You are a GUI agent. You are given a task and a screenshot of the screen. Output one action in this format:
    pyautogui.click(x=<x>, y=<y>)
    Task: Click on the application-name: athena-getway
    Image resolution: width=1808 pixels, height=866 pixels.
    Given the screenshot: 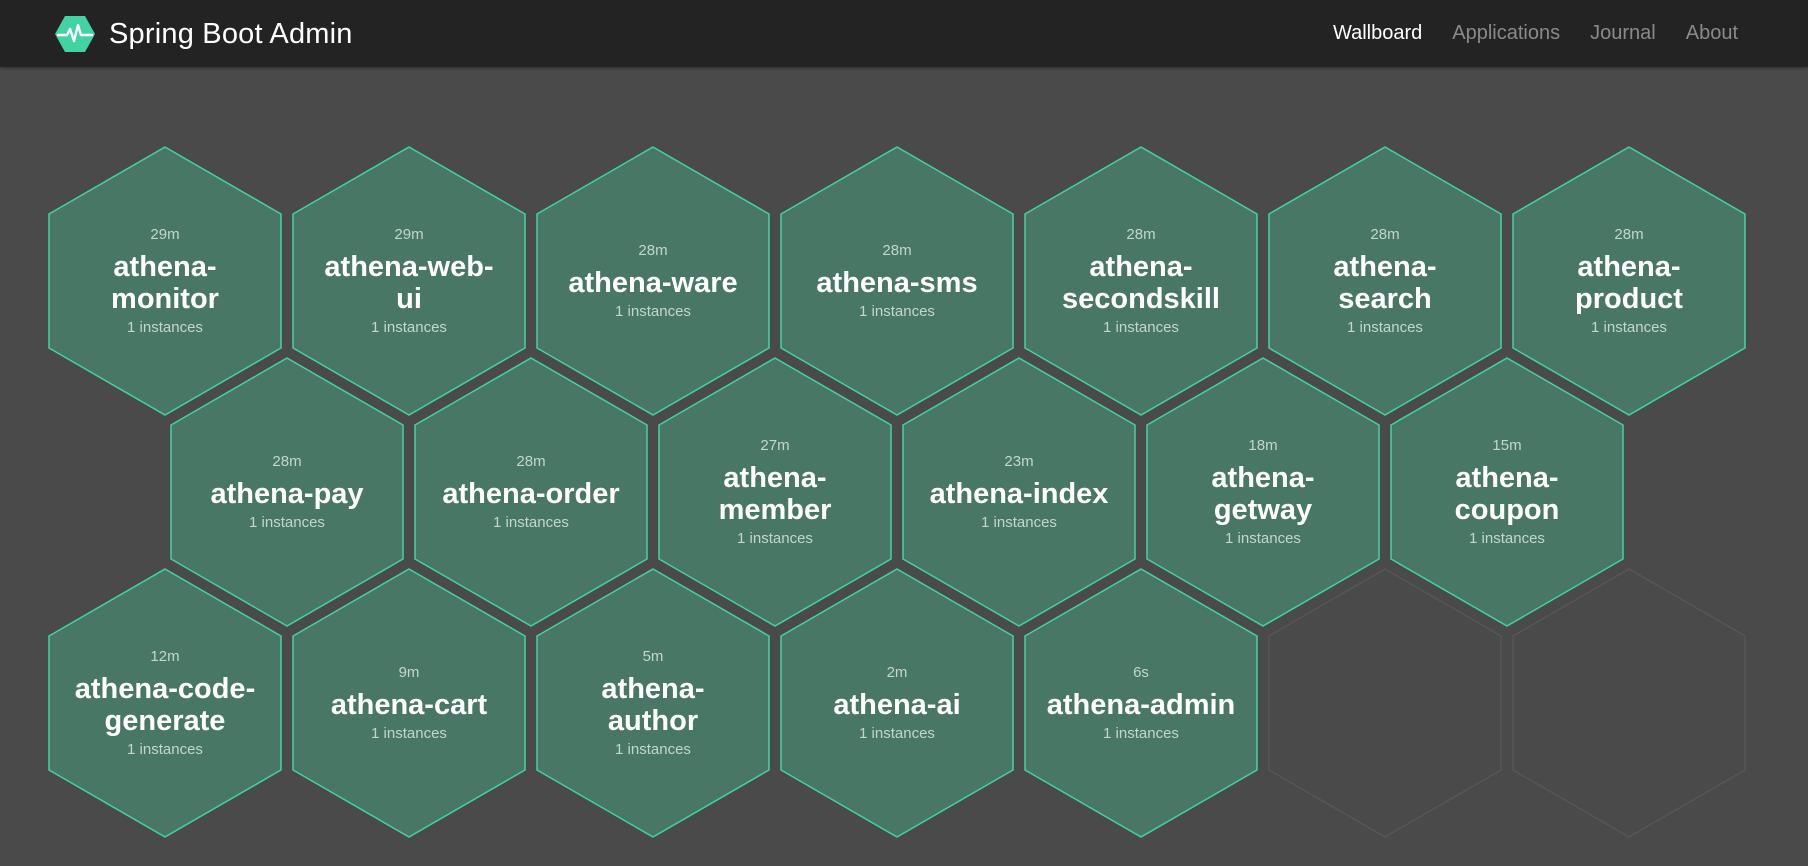 What is the action you would take?
    pyautogui.click(x=1263, y=494)
    